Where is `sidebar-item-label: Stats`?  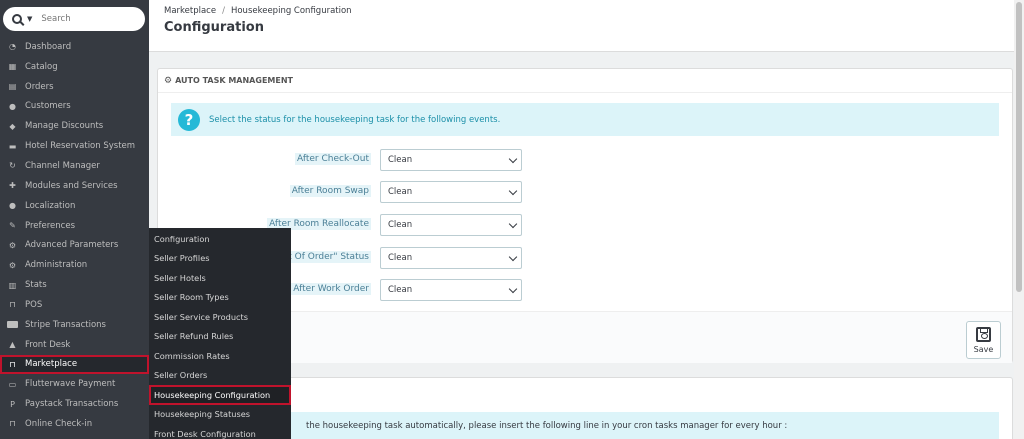 sidebar-item-label: Stats is located at coordinates (36, 285).